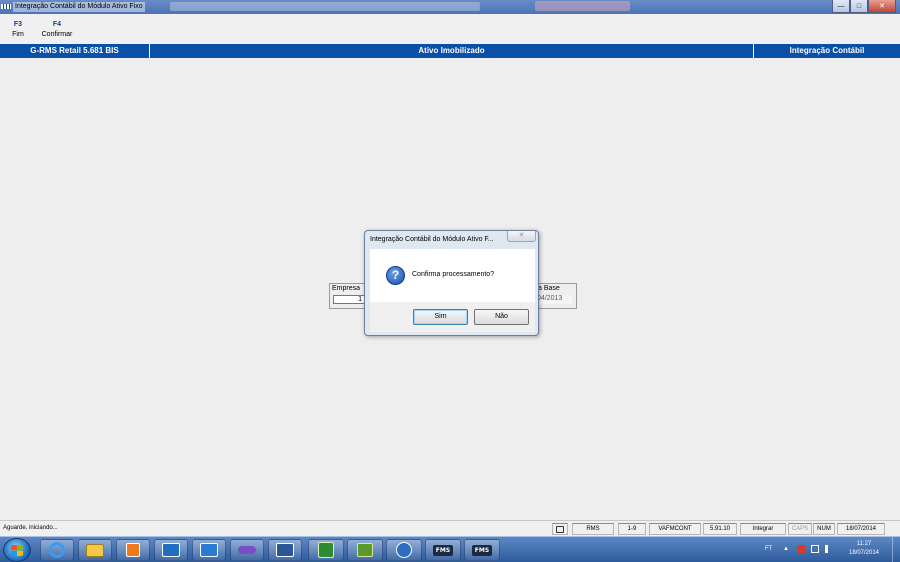 The image size is (900, 562). Describe the element at coordinates (440, 317) in the screenshot. I see `yes-button: Sim` at that location.